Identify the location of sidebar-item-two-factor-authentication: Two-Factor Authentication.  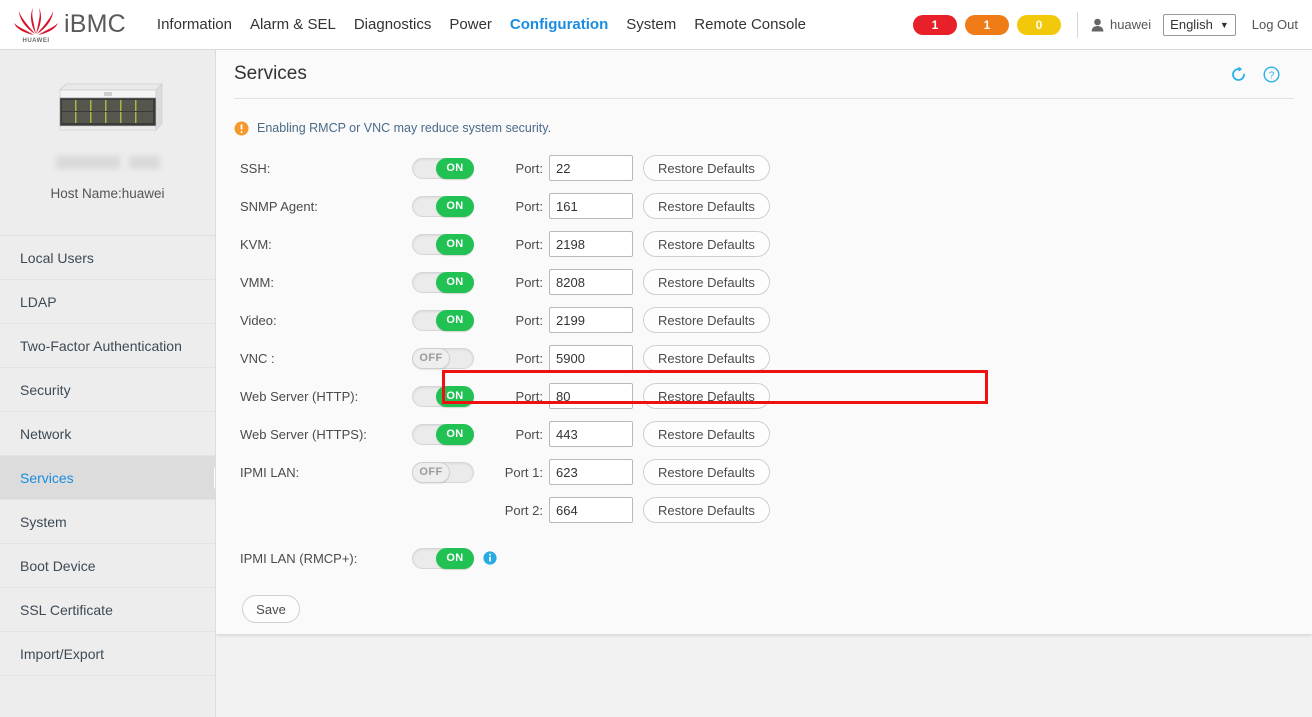
(107, 346).